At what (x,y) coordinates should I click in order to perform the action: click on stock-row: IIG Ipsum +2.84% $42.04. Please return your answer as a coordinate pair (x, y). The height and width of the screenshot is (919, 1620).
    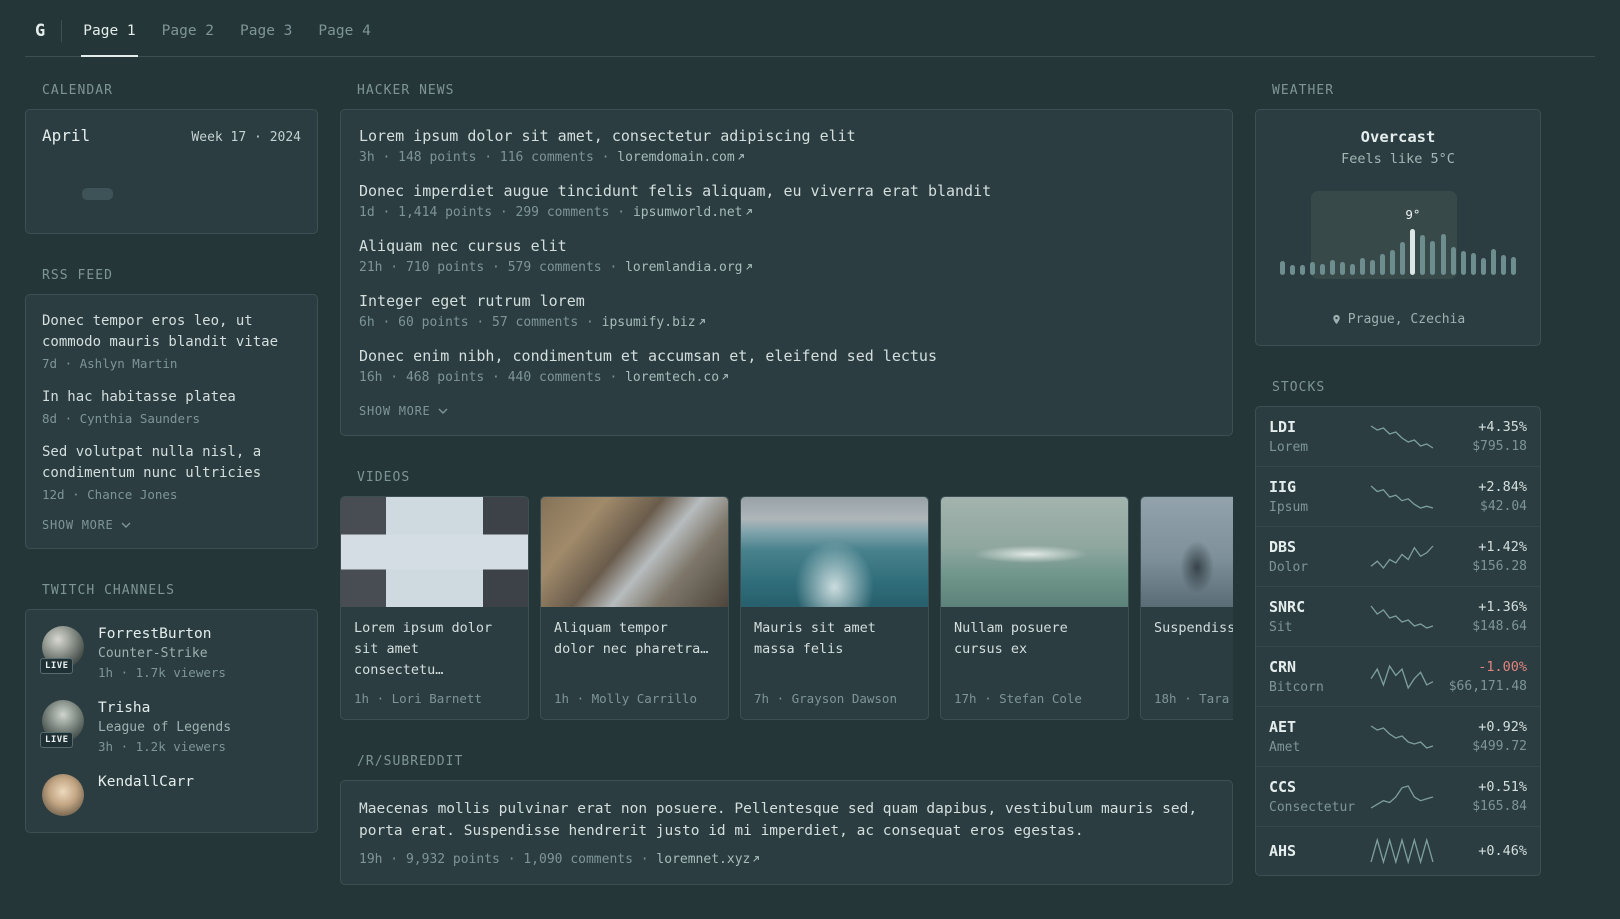
    Looking at the image, I should click on (1398, 496).